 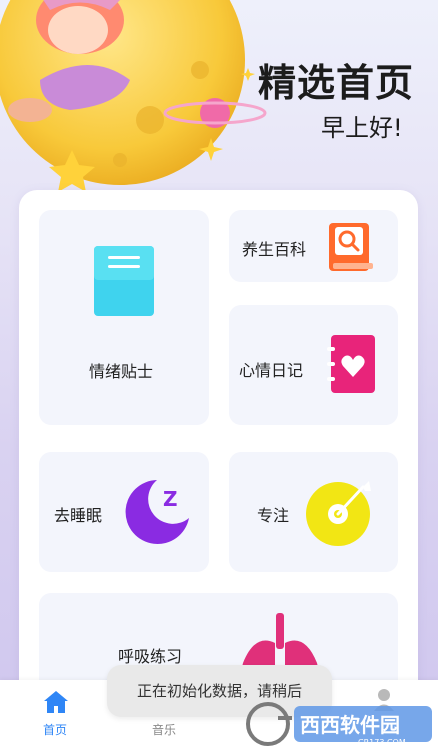 I want to click on health-wiki-card: 养生百科, so click(x=313, y=246).